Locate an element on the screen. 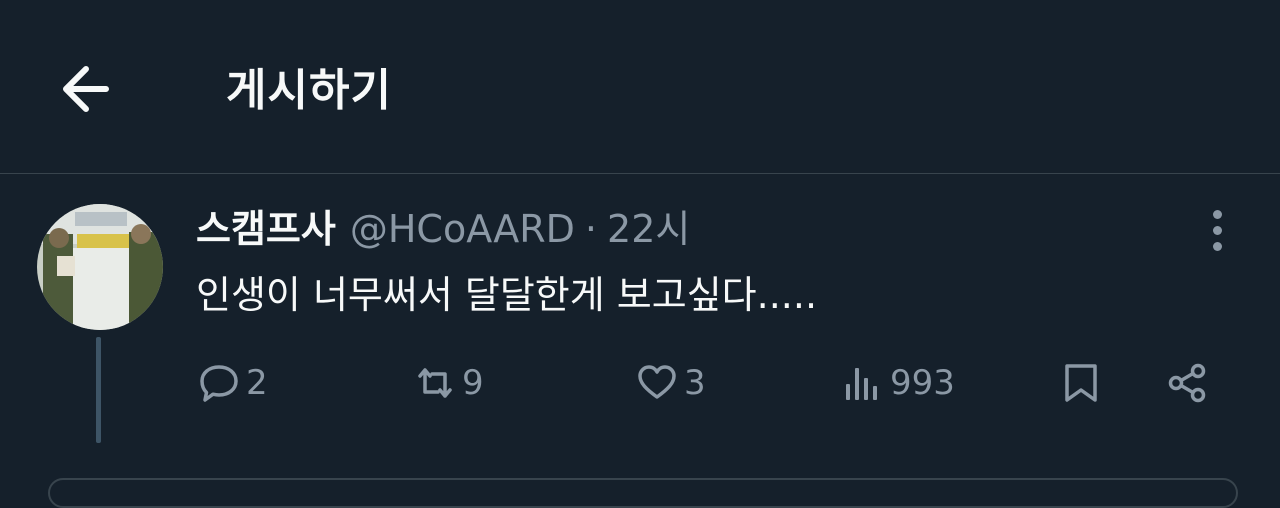 The width and height of the screenshot is (1280, 508). more-vertical-icon is located at coordinates (1217, 214).